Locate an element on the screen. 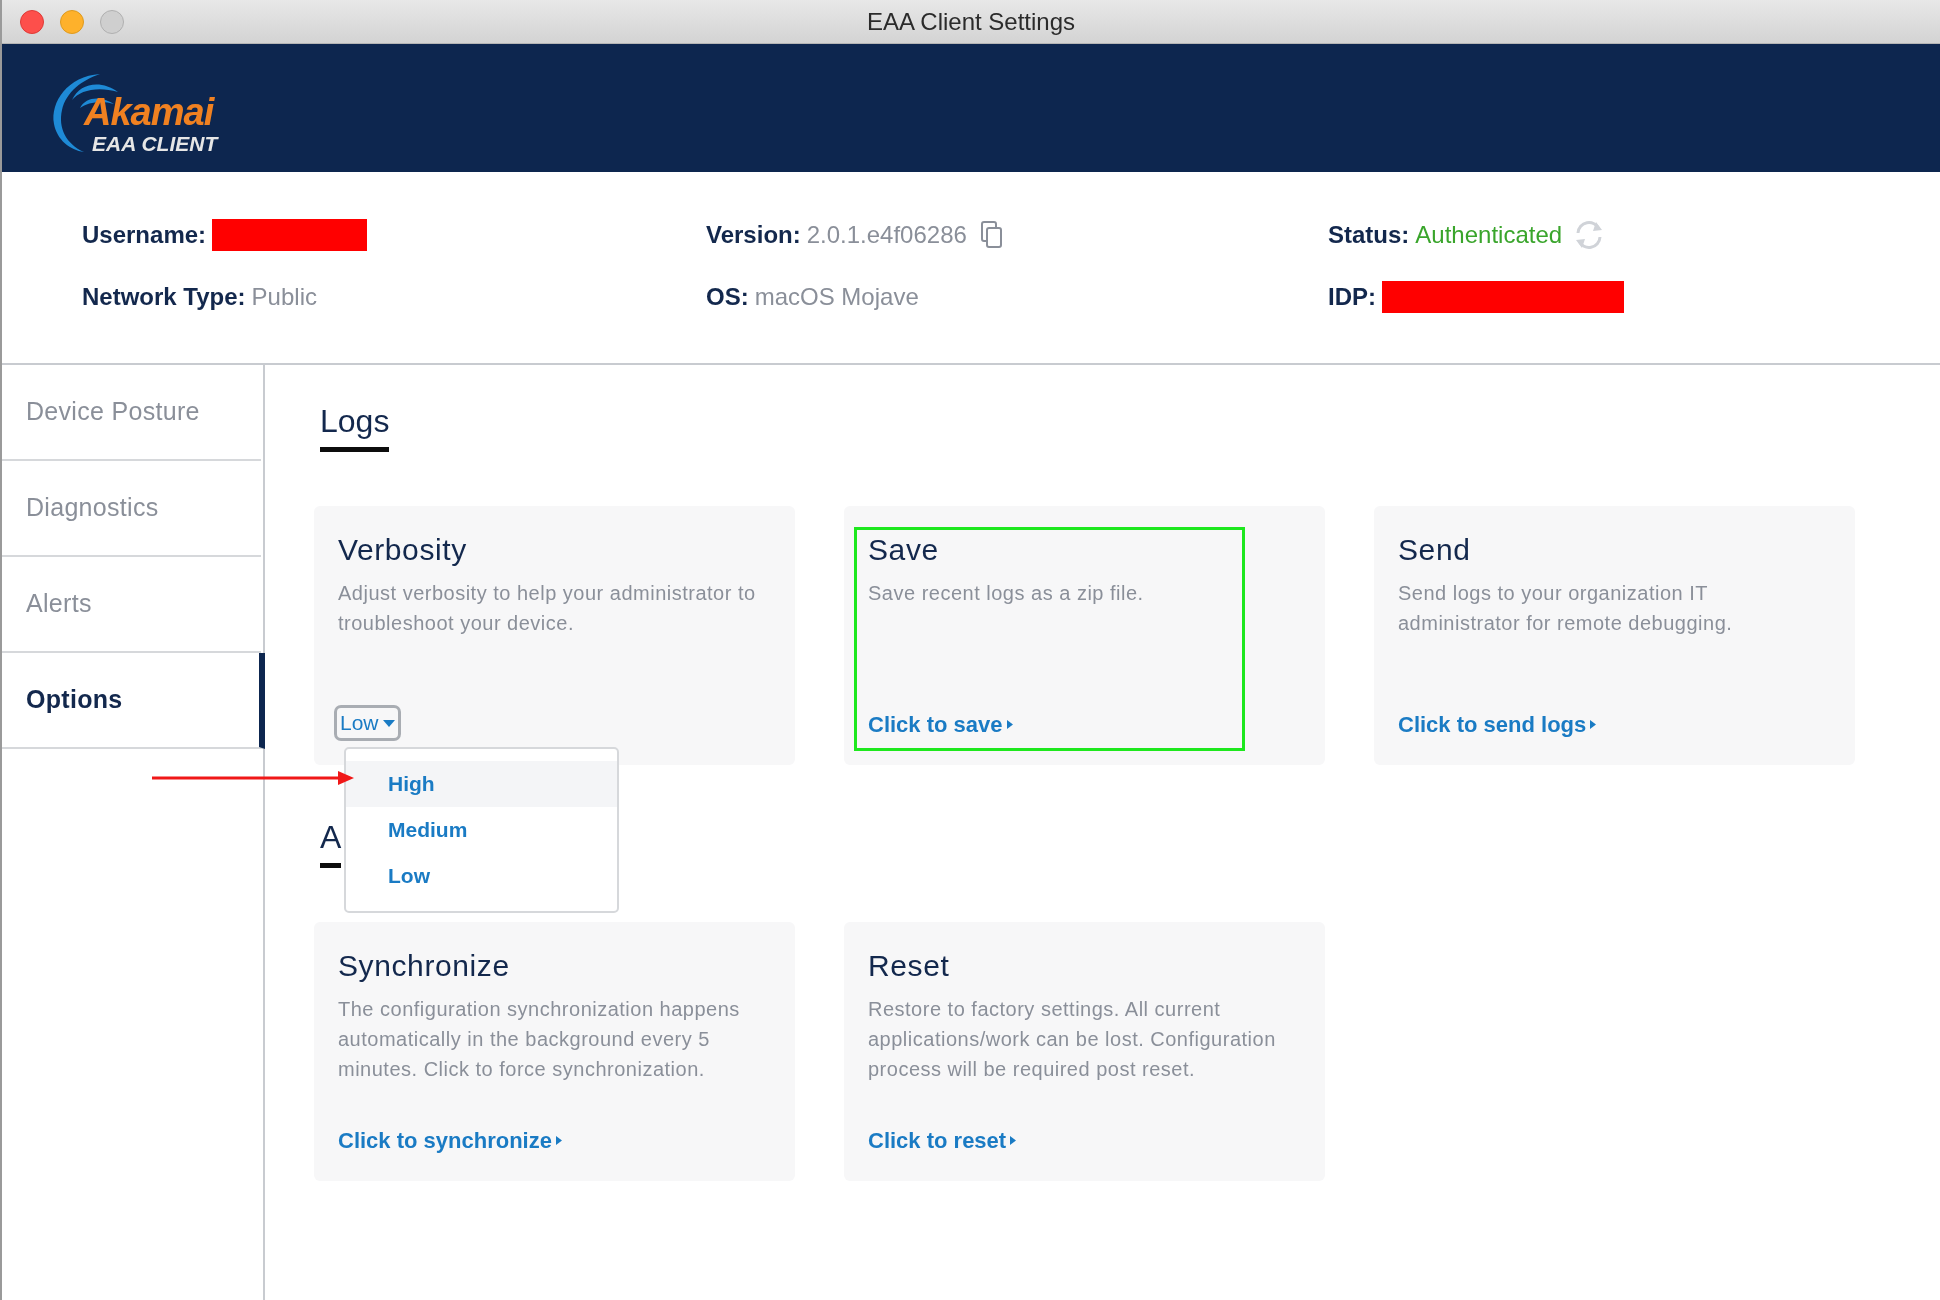  section-heading: A is located at coordinates (331, 842).